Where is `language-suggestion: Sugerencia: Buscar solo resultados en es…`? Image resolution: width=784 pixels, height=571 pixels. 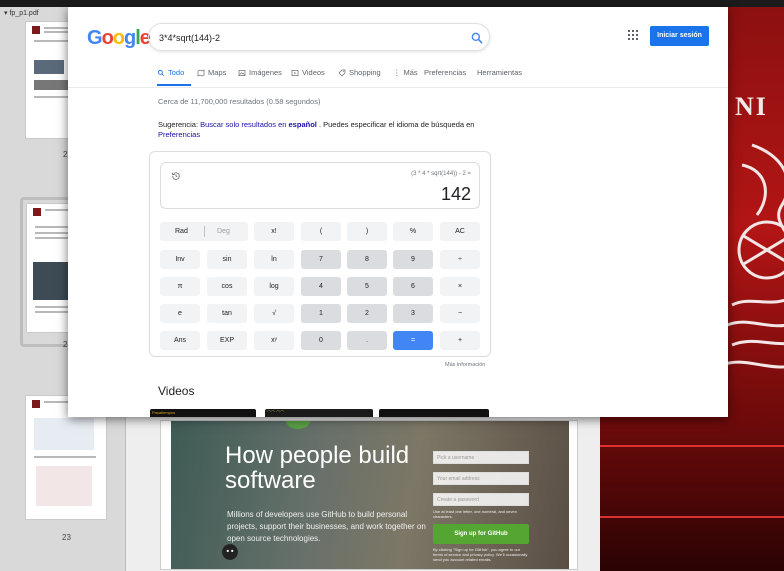
language-suggestion: Sugerencia: Buscar solo resultados en es… is located at coordinates (316, 129).